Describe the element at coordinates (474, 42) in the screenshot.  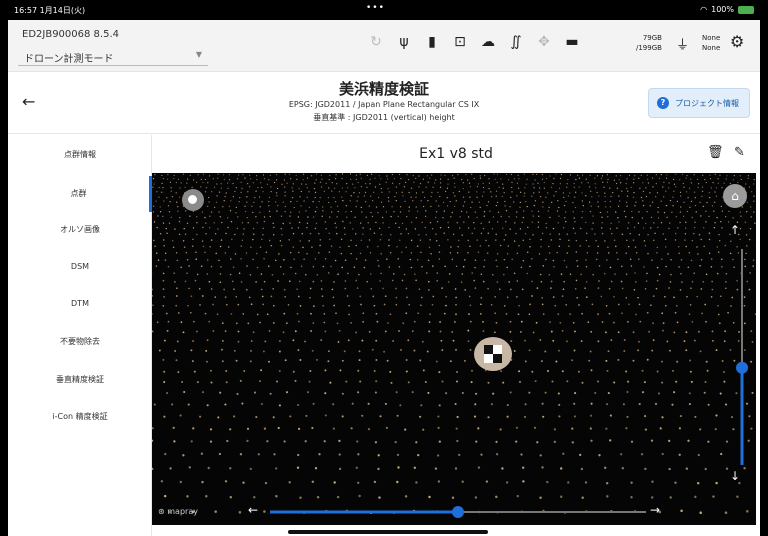
I see `toolbar-icons: ↻ ψ ▮ ⊡ ☁ ∬ ✥ ▬` at that location.